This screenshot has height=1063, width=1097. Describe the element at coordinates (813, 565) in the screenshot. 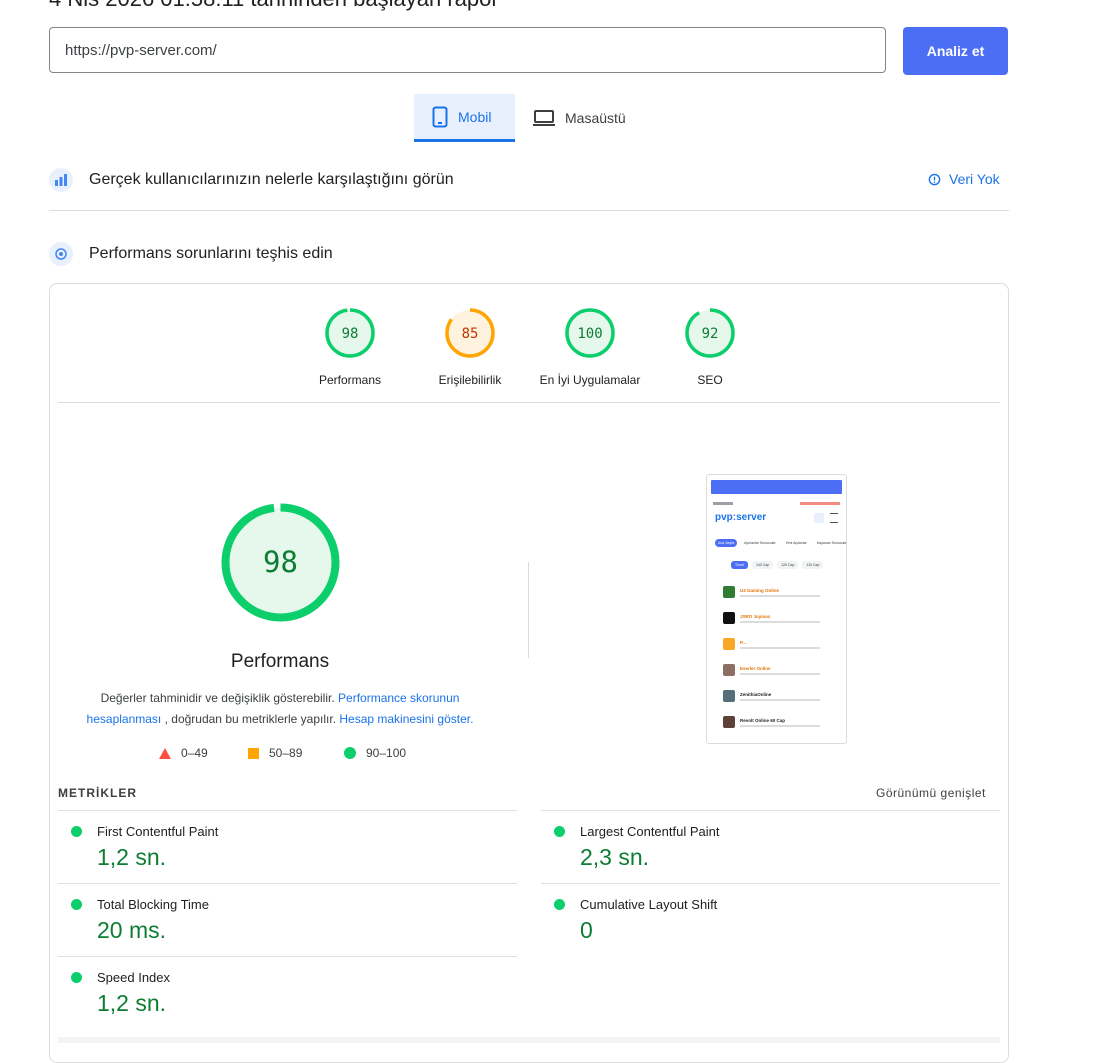

I see `screenshot-filter: 110 Cap` at that location.